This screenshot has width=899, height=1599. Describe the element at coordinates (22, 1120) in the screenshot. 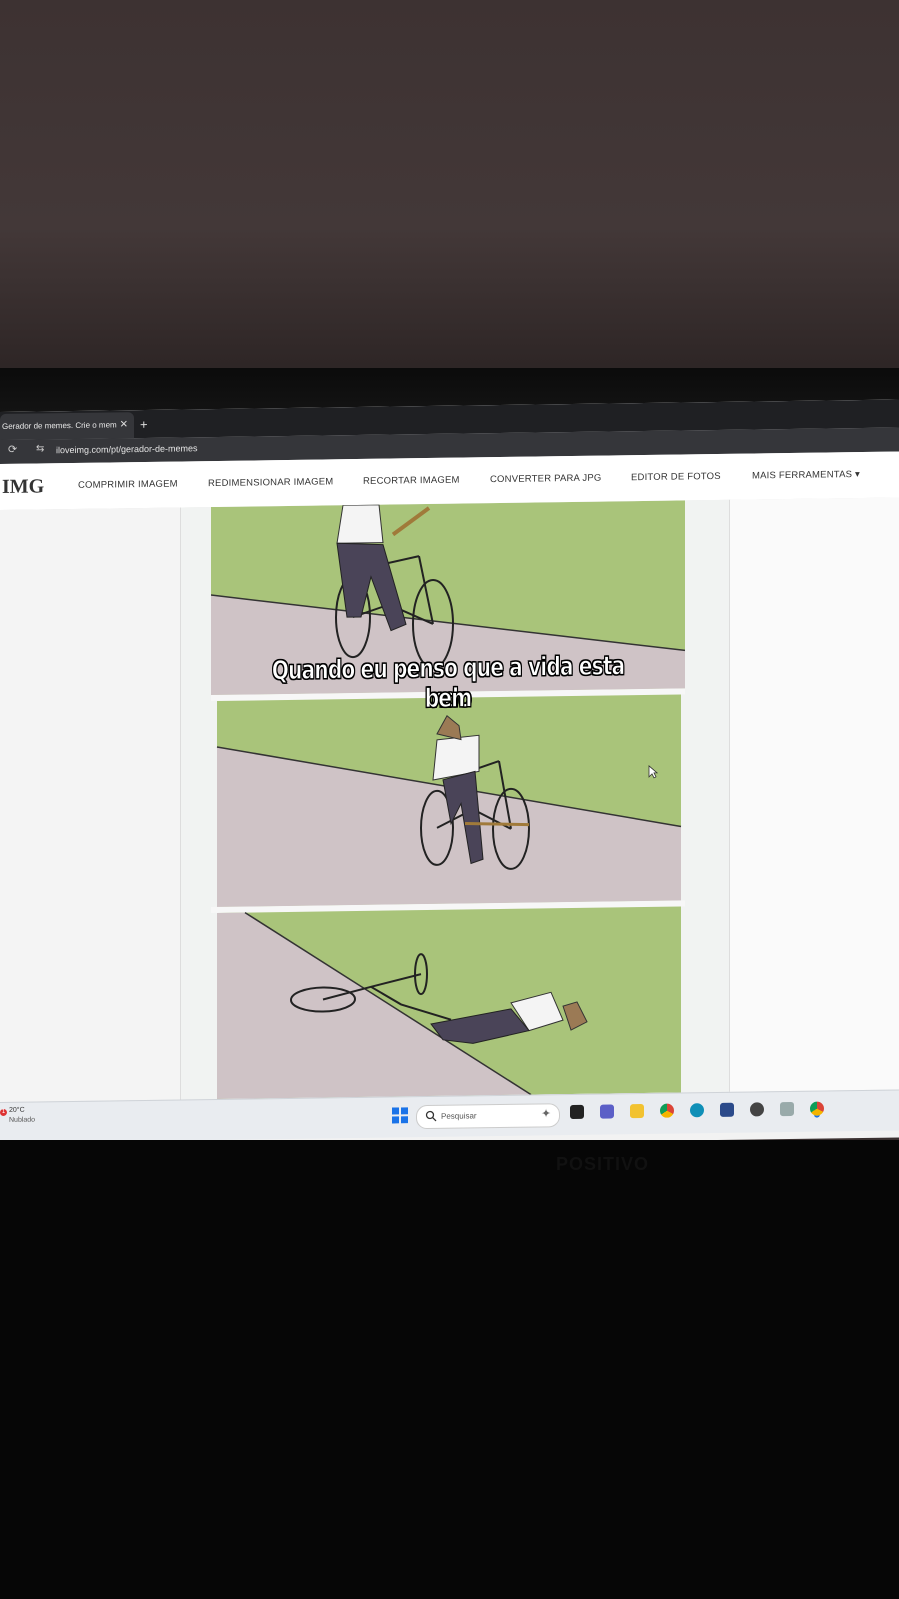

I see `weather-description: Nublado` at that location.